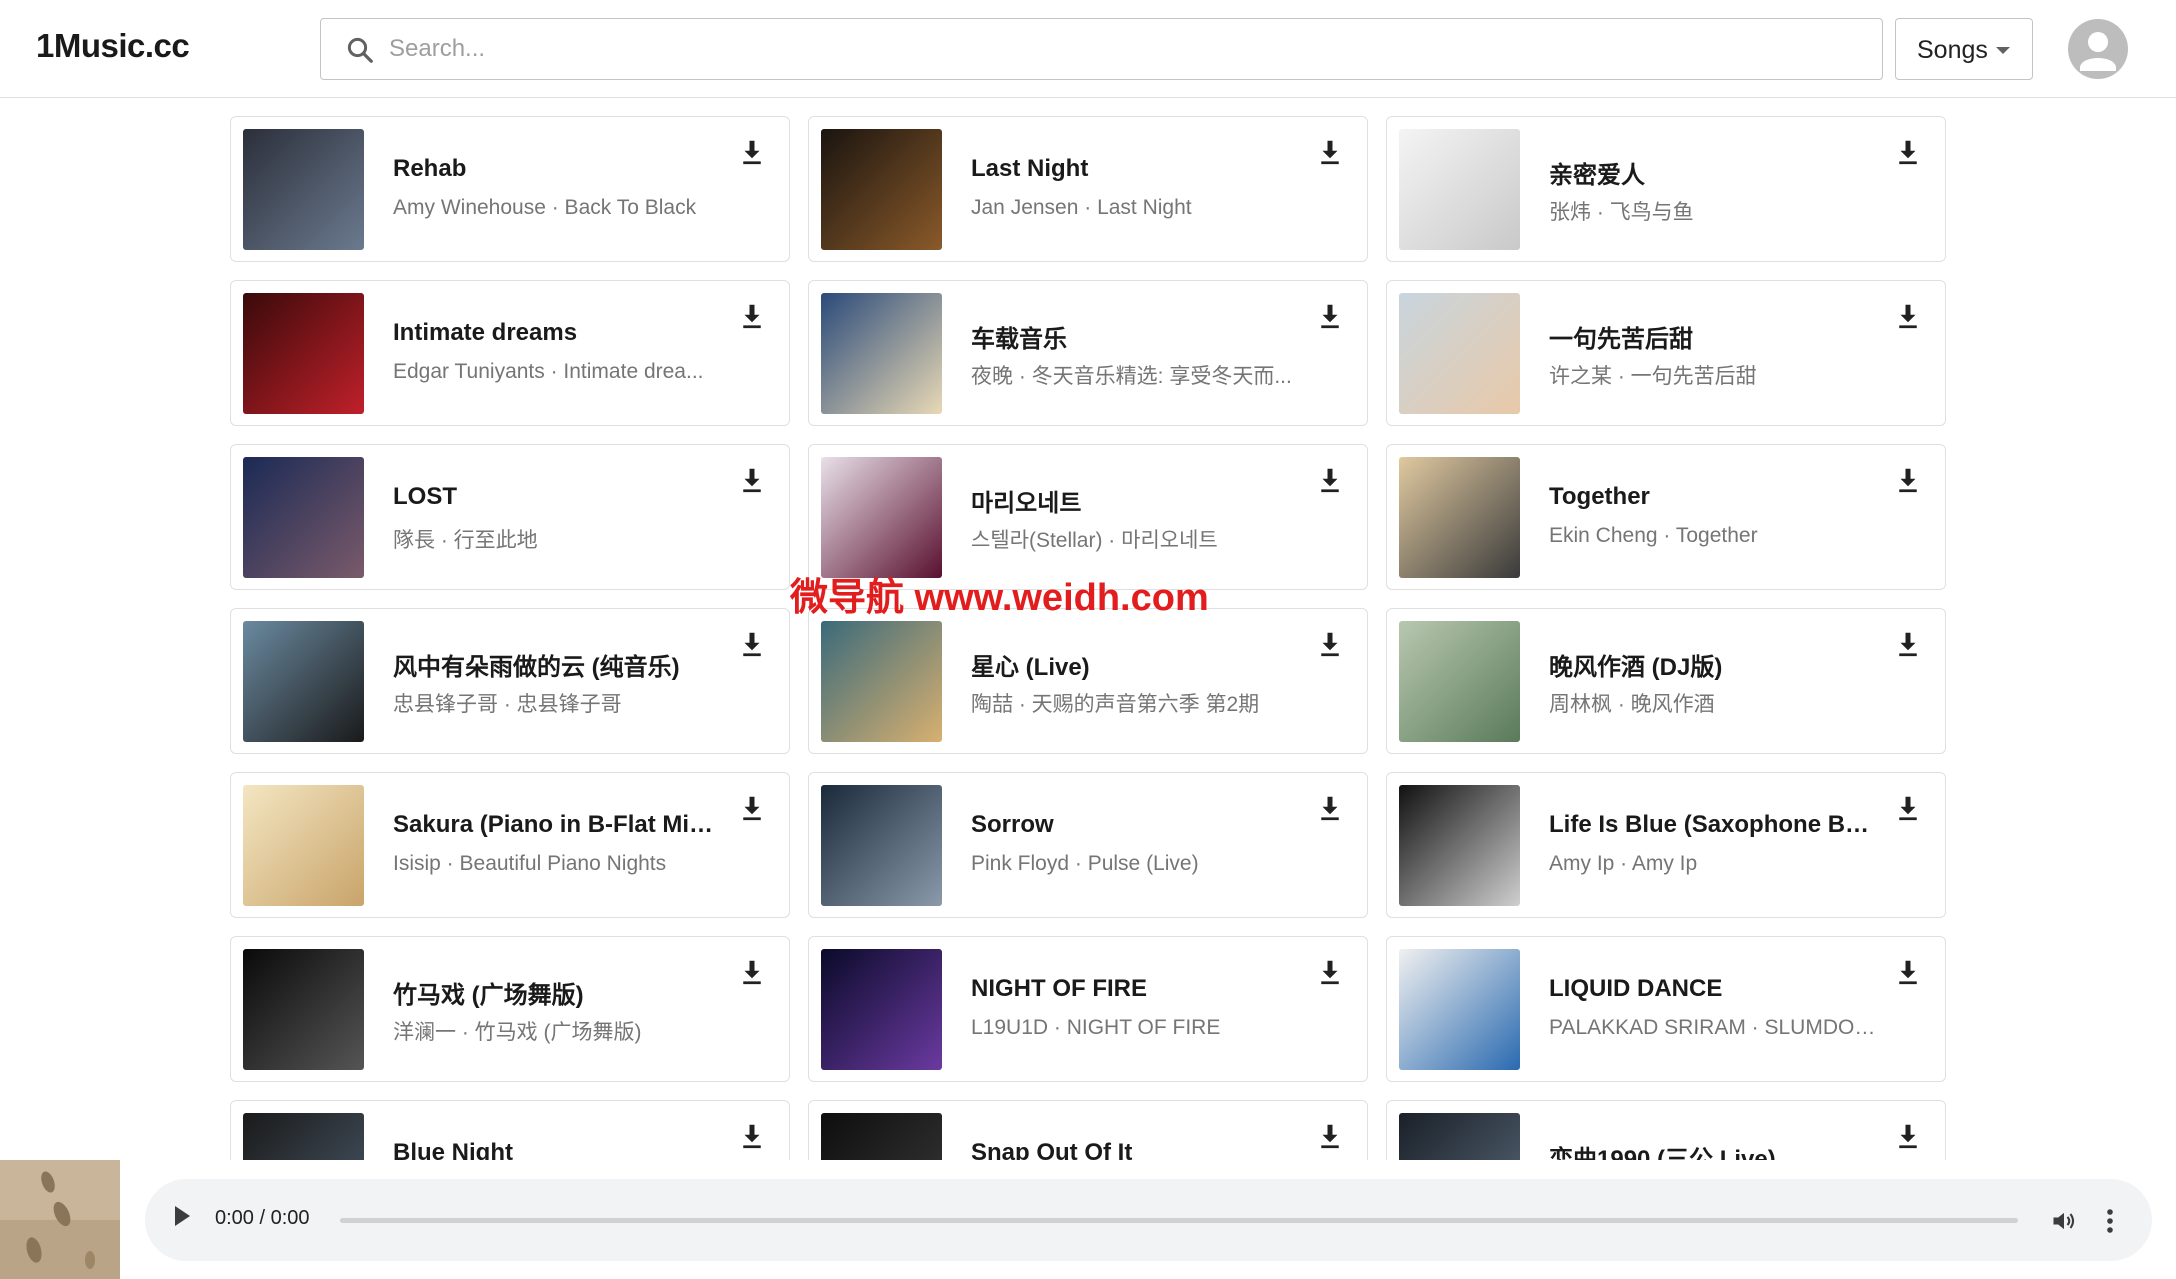 The height and width of the screenshot is (1279, 2176). What do you see at coordinates (1714, 664) in the screenshot?
I see `song-title: 晚风作酒 (DJ版)` at bounding box center [1714, 664].